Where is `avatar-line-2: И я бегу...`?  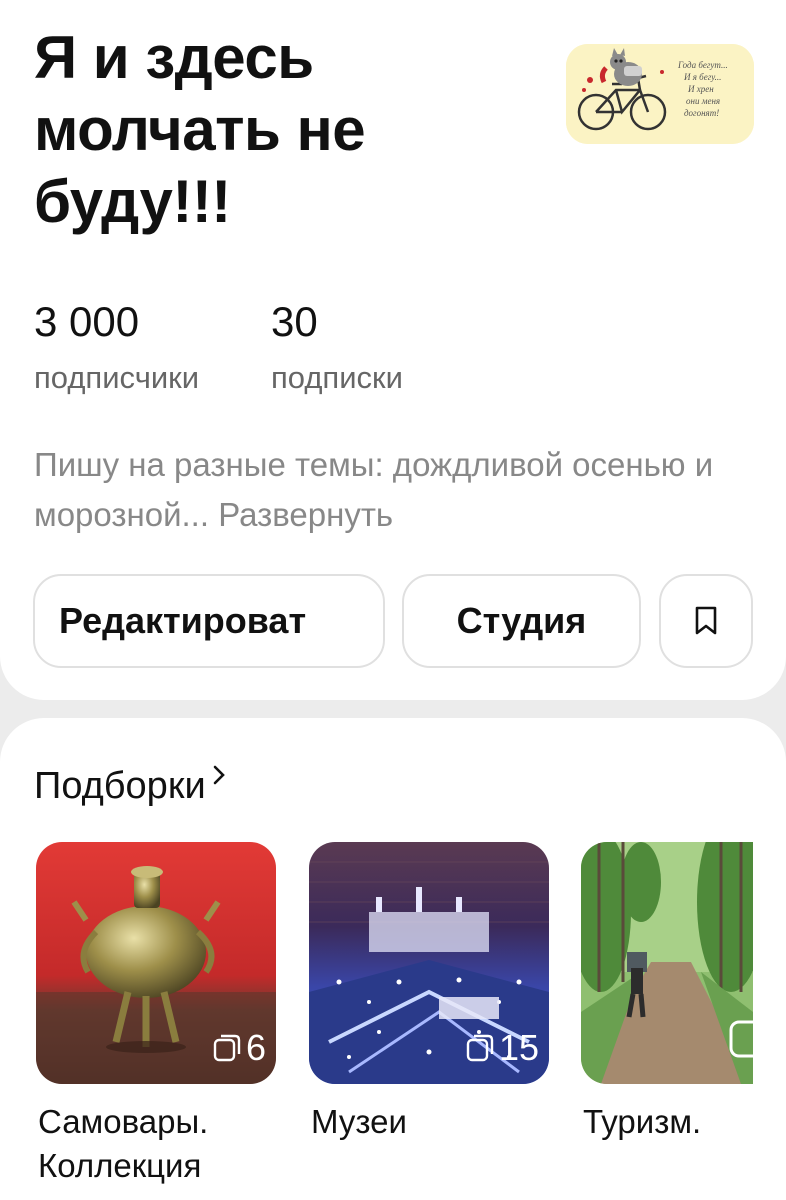
avatar-line-2: И я бегу... is located at coordinates (702, 77).